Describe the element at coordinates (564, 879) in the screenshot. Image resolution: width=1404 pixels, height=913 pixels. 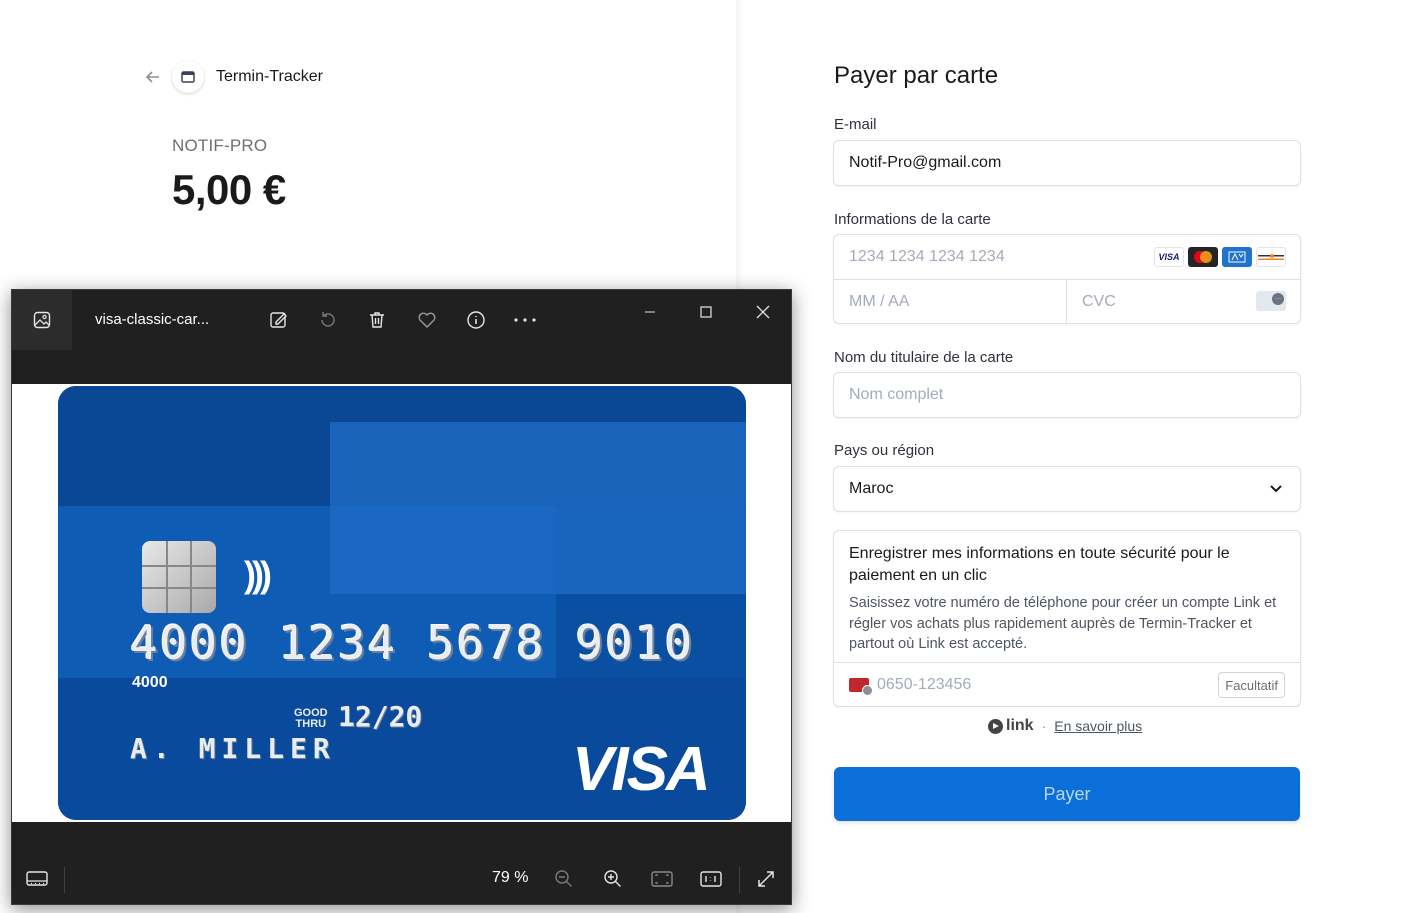
I see `zoom-out-icon` at that location.